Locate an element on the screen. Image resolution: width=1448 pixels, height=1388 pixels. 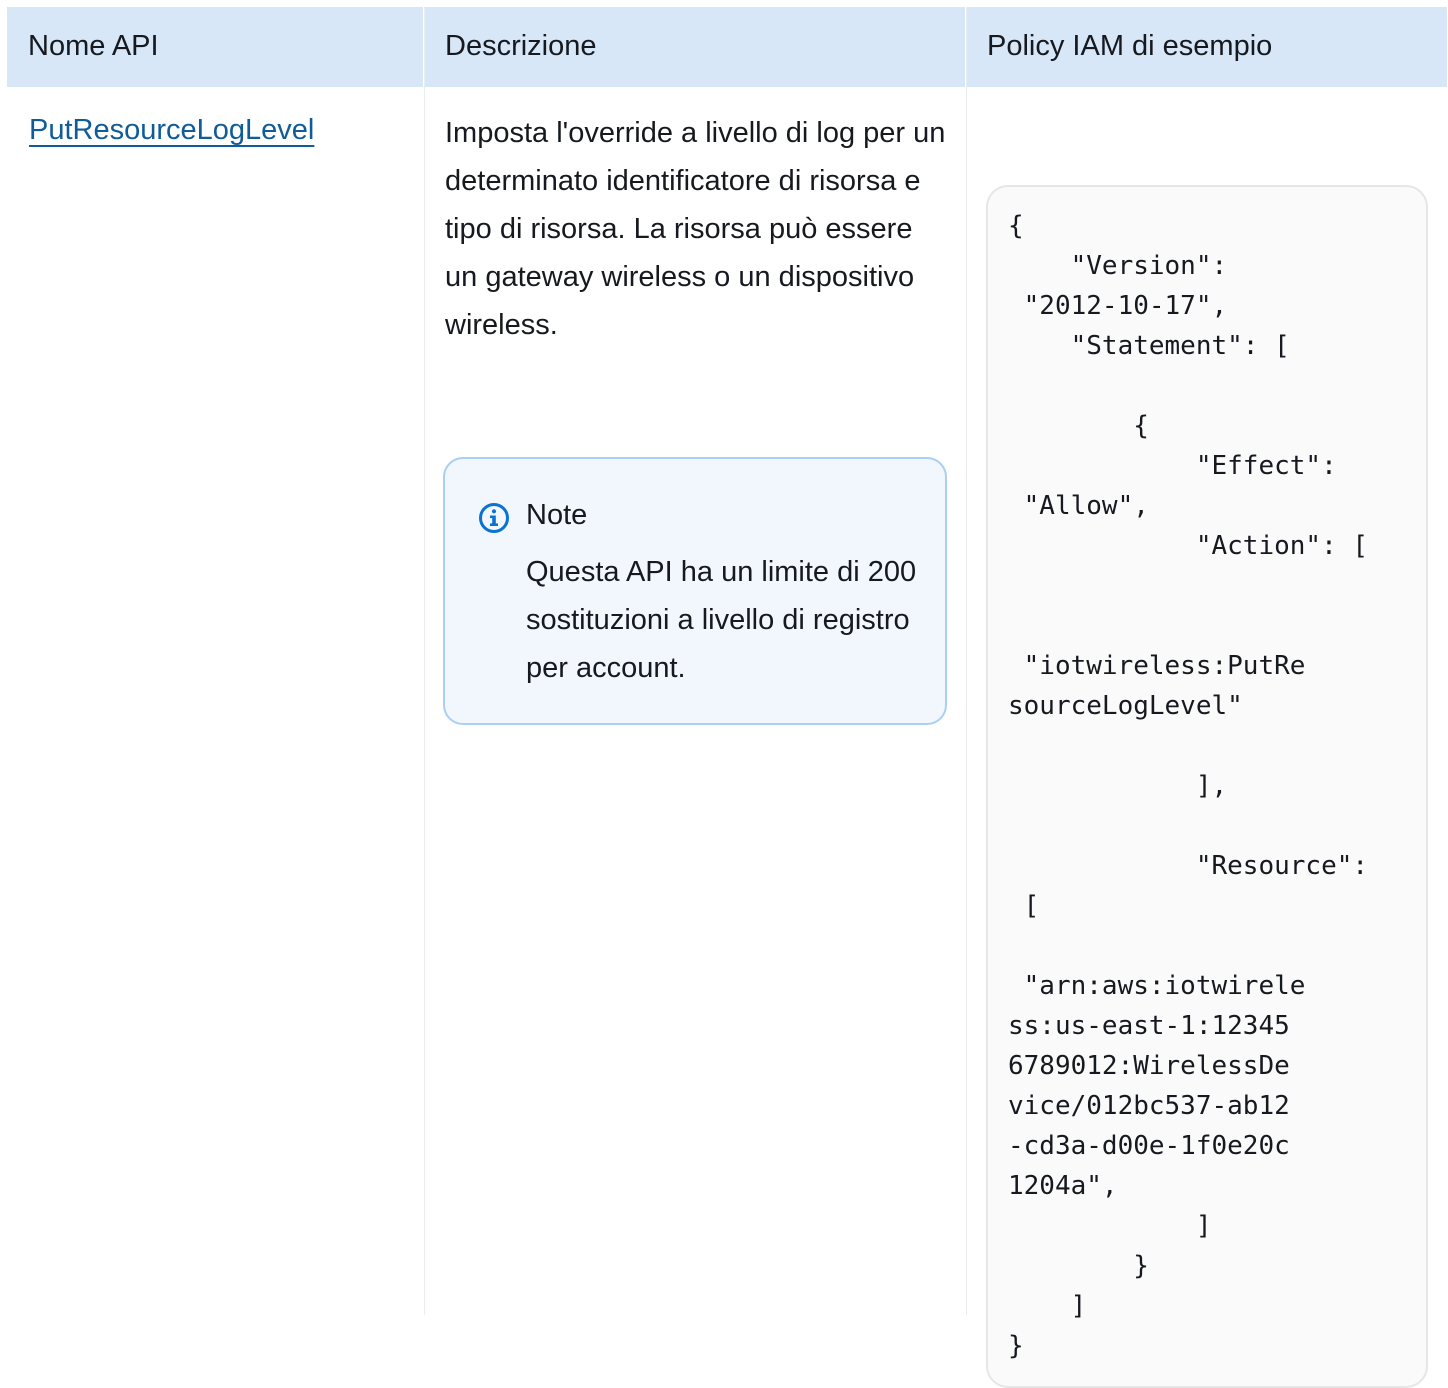
api-name-link: PutResourceLogLevel is located at coordinates (171, 130).